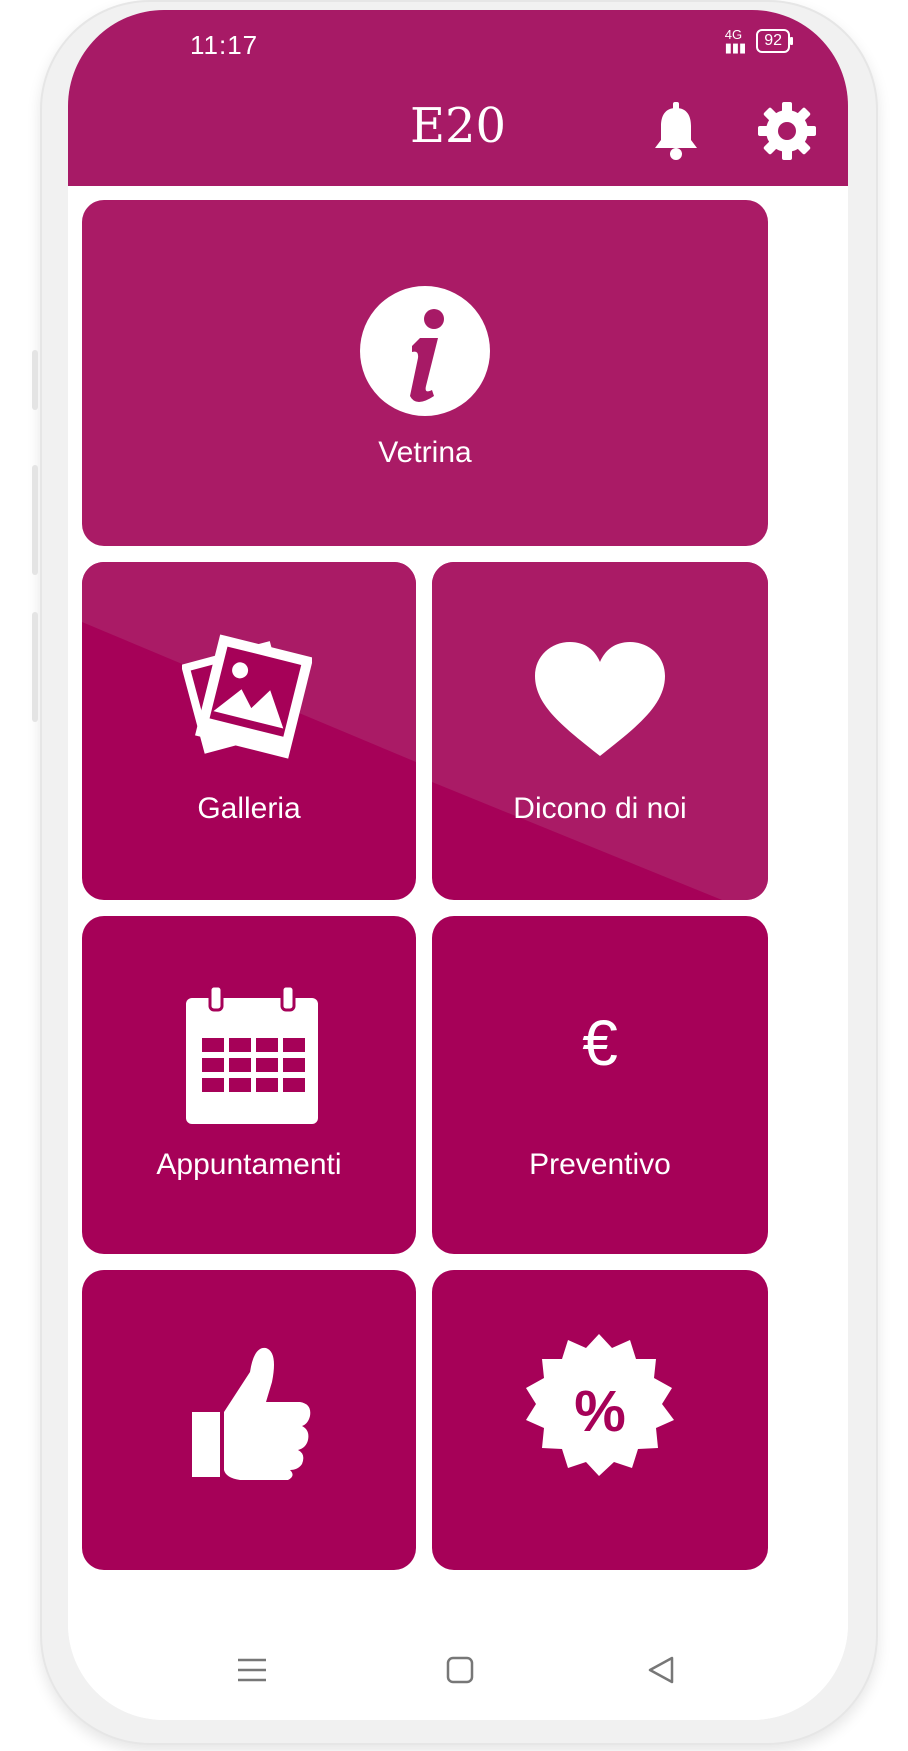 Image resolution: width=908 pixels, height=1751 pixels. Describe the element at coordinates (247, 696) in the screenshot. I see `photos-icon` at that location.